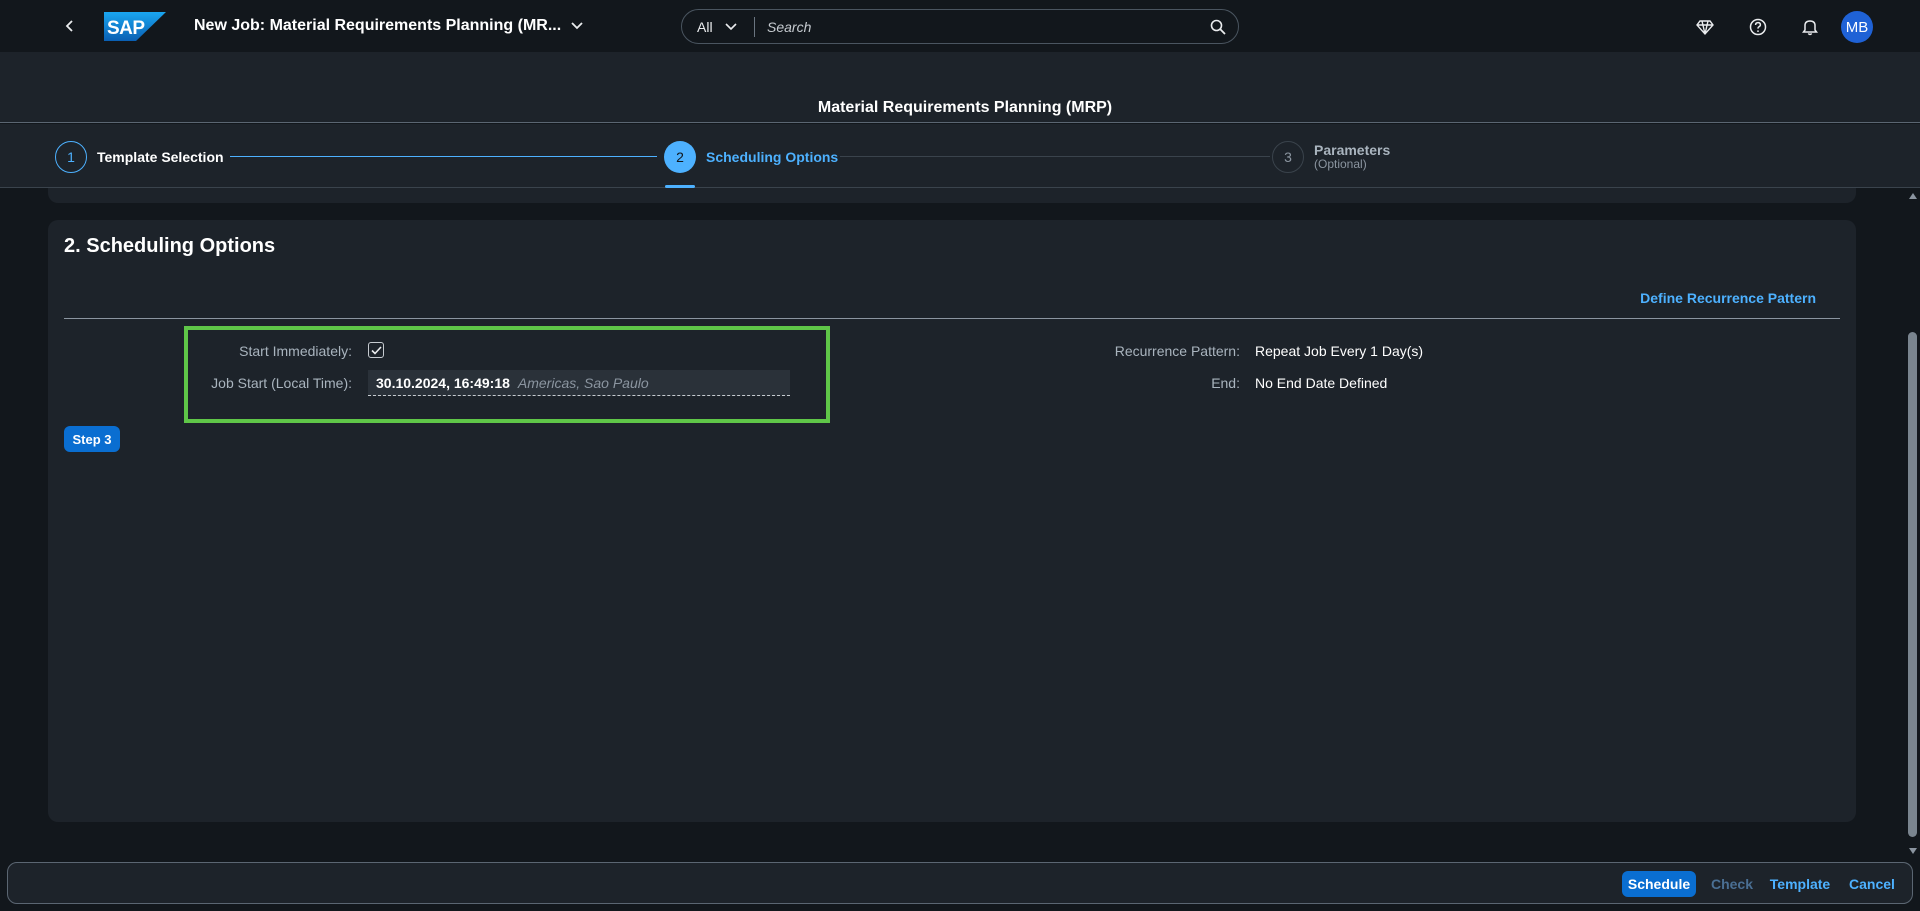 The width and height of the screenshot is (1920, 911). What do you see at coordinates (976, 26) in the screenshot?
I see `search-input` at bounding box center [976, 26].